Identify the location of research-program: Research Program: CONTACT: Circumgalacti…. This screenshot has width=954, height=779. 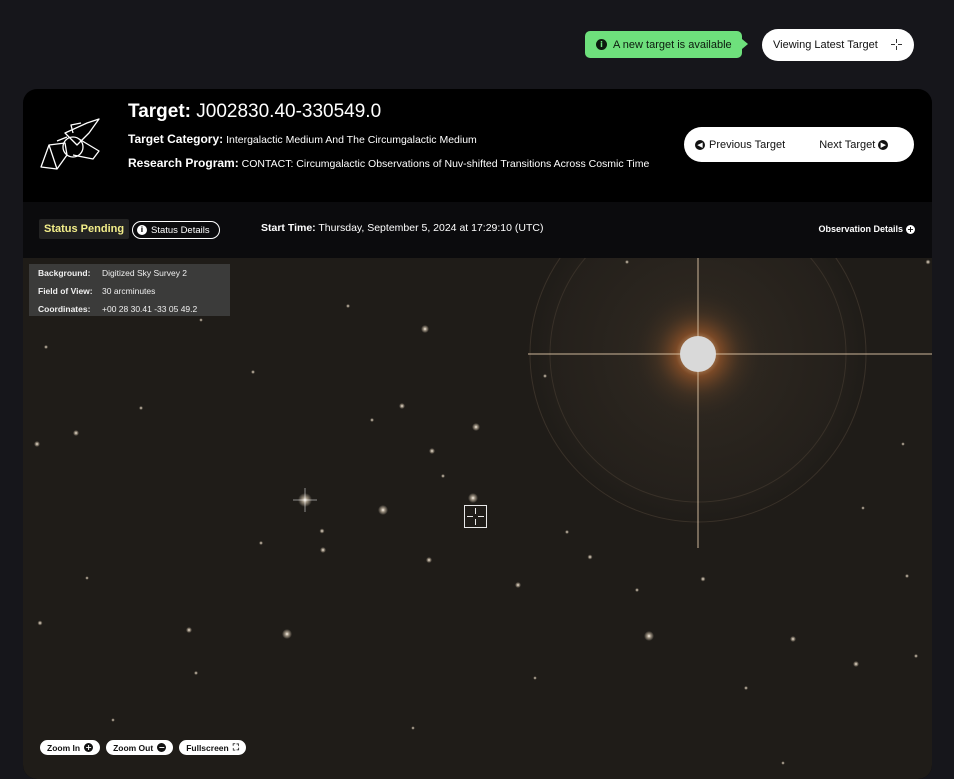
(393, 163).